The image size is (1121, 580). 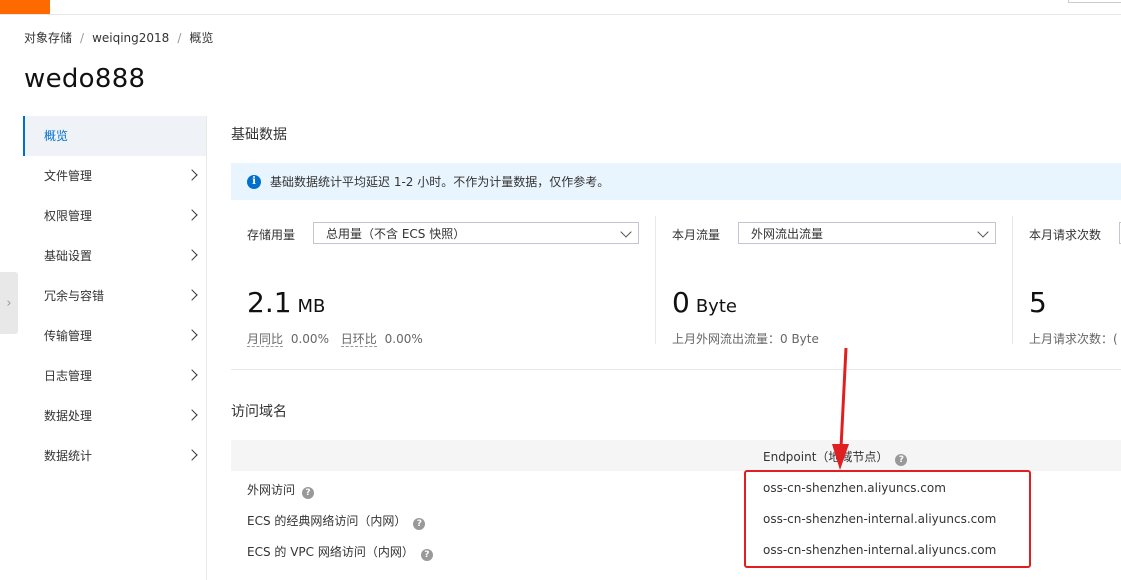 What do you see at coordinates (311, 306) in the screenshot?
I see `storage-unit: MB` at bounding box center [311, 306].